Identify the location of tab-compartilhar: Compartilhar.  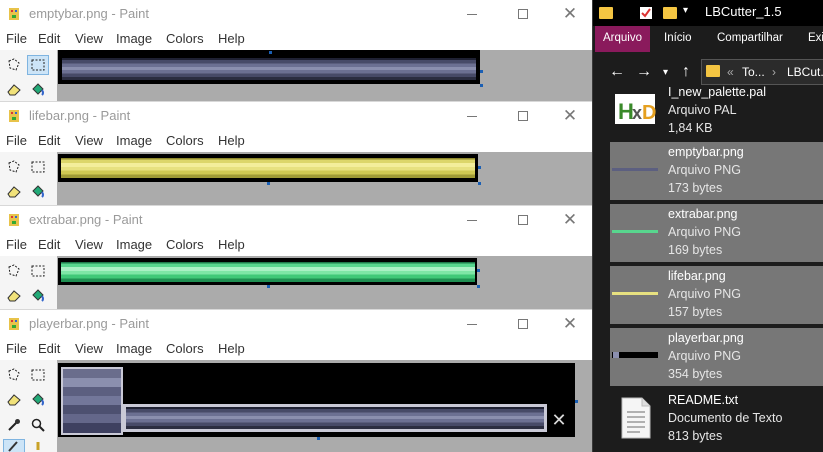
(750, 38).